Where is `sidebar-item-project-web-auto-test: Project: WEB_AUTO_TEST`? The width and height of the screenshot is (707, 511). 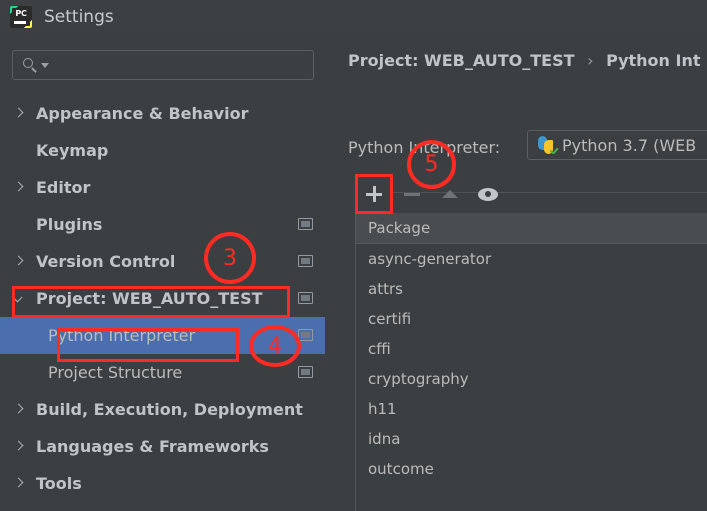
sidebar-item-project-web-auto-test: Project: WEB_AUTO_TEST is located at coordinates (162, 298).